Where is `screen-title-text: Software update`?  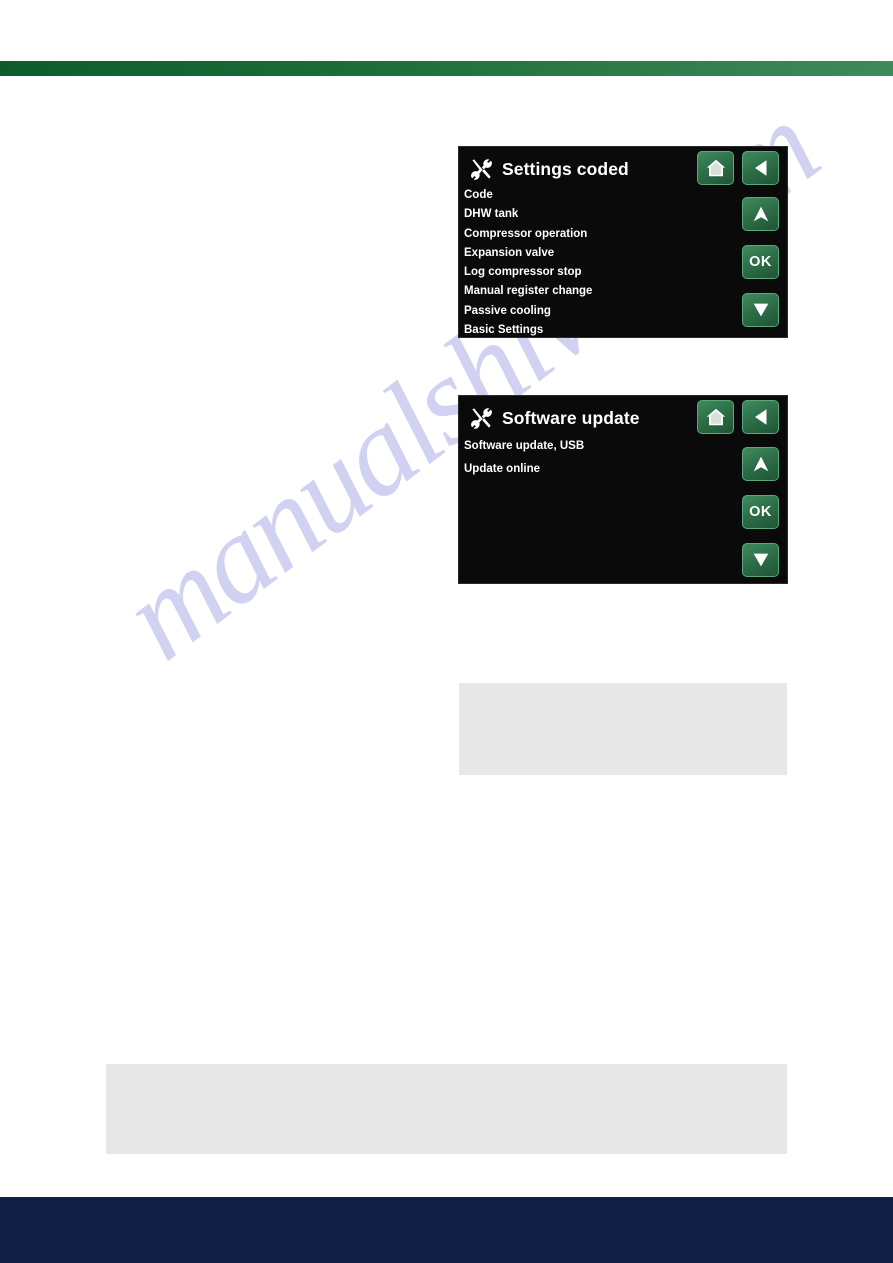
screen-title-text: Software update is located at coordinates (571, 417).